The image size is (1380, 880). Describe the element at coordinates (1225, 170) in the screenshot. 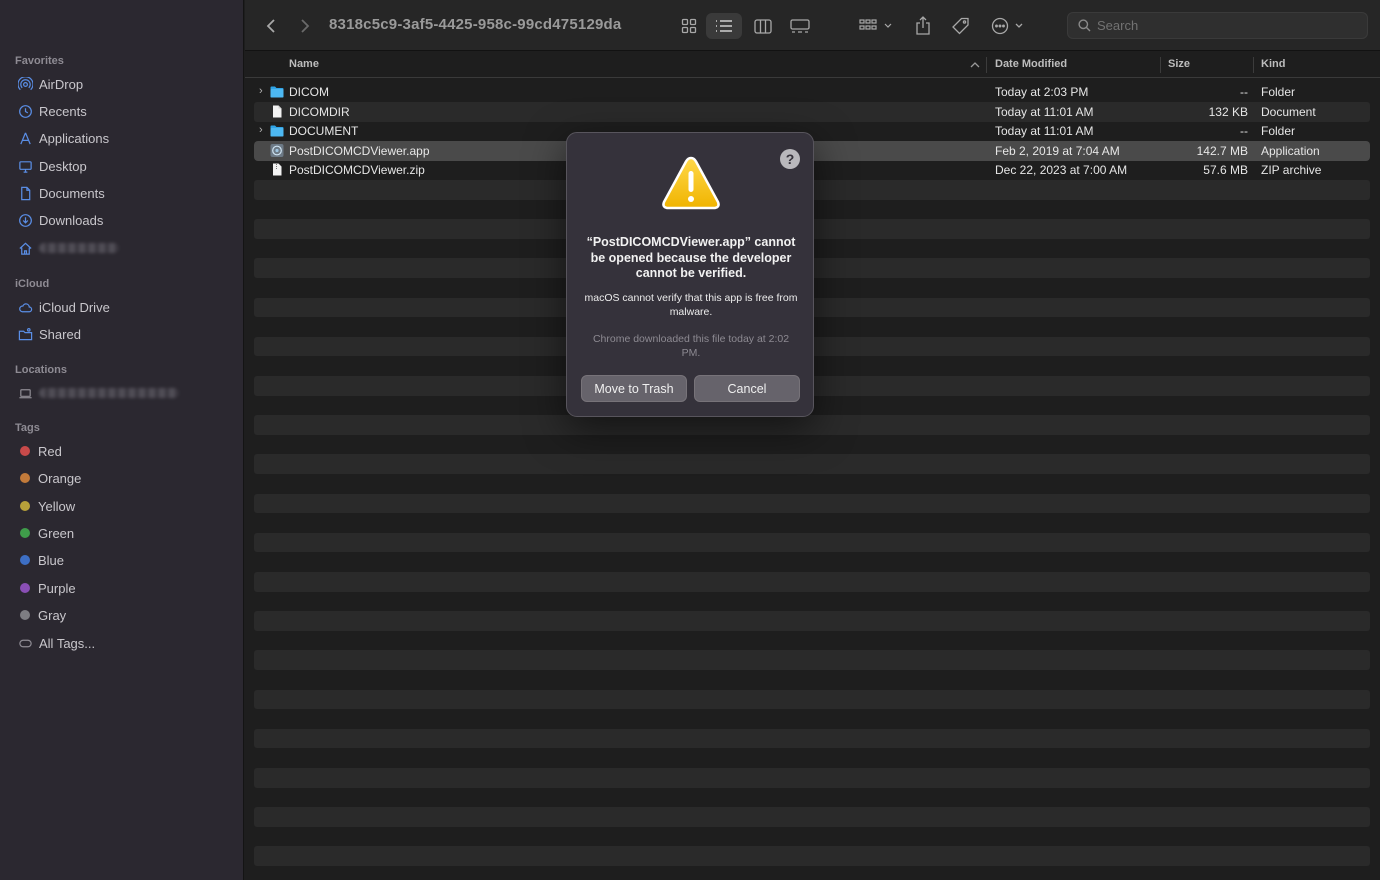

I see `file-size: 57.6 MB` at that location.